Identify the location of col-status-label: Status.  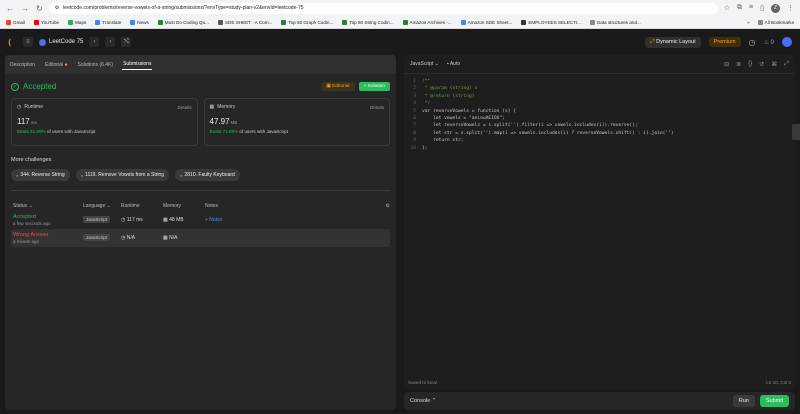
(20, 206).